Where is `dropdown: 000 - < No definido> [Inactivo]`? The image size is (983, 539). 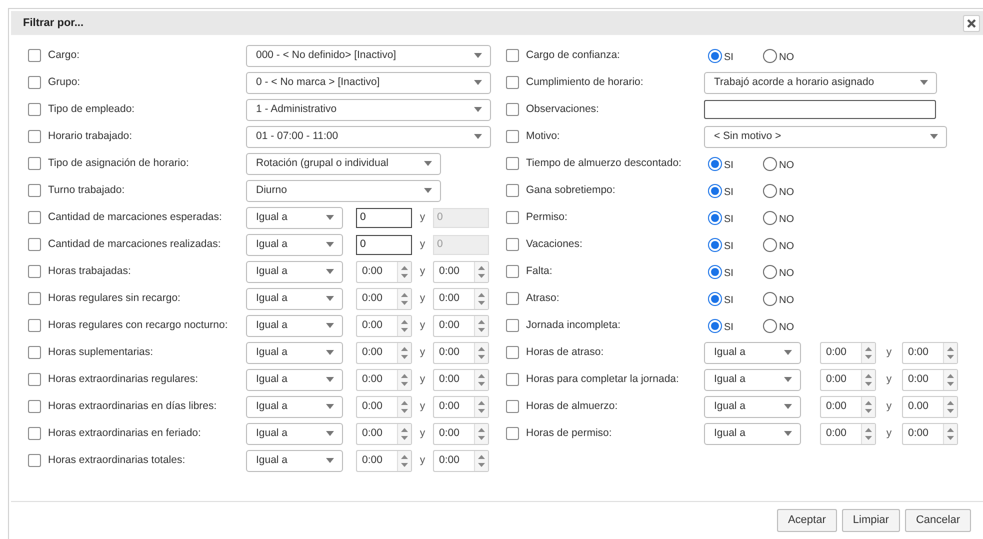 dropdown: 000 - < No definido> [Inactivo] is located at coordinates (368, 55).